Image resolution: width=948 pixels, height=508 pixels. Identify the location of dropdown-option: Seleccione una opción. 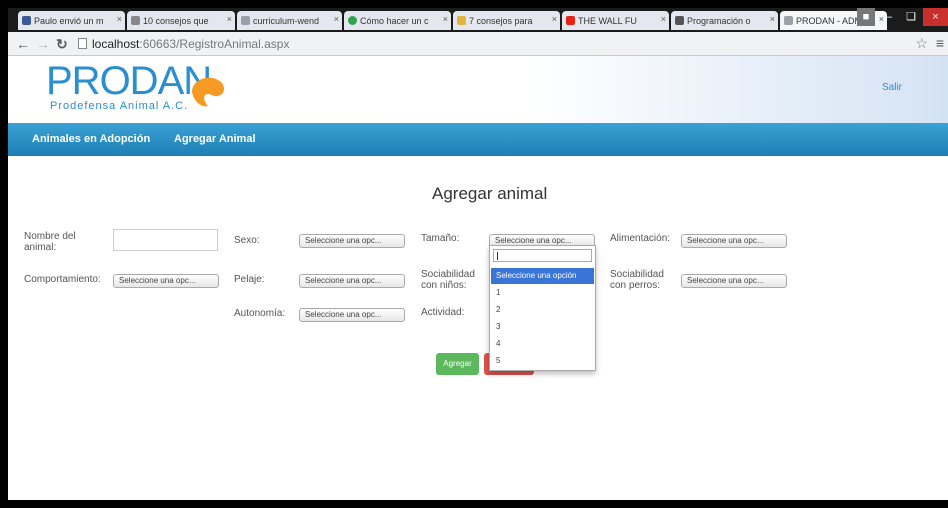
(542, 276).